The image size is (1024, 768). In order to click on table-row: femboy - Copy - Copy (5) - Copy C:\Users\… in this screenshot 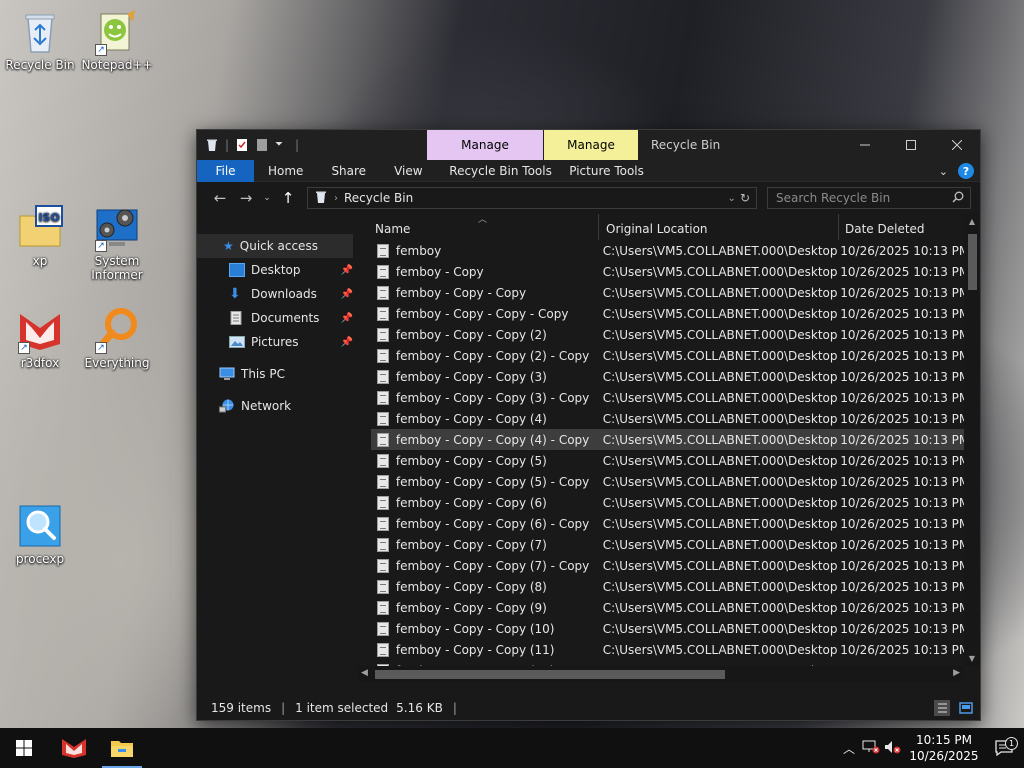, I will do `click(667, 481)`.